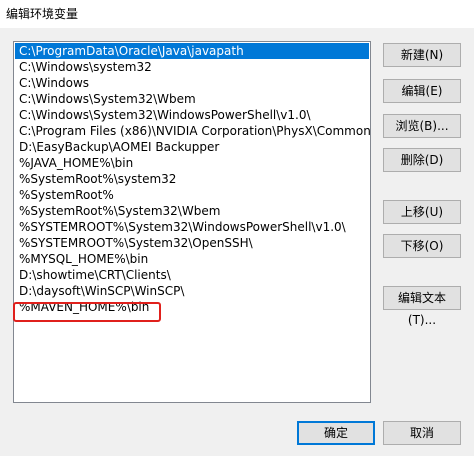 Image resolution: width=474 pixels, height=456 pixels. What do you see at coordinates (237, 14) in the screenshot?
I see `title-bar: 编辑环境变量` at bounding box center [237, 14].